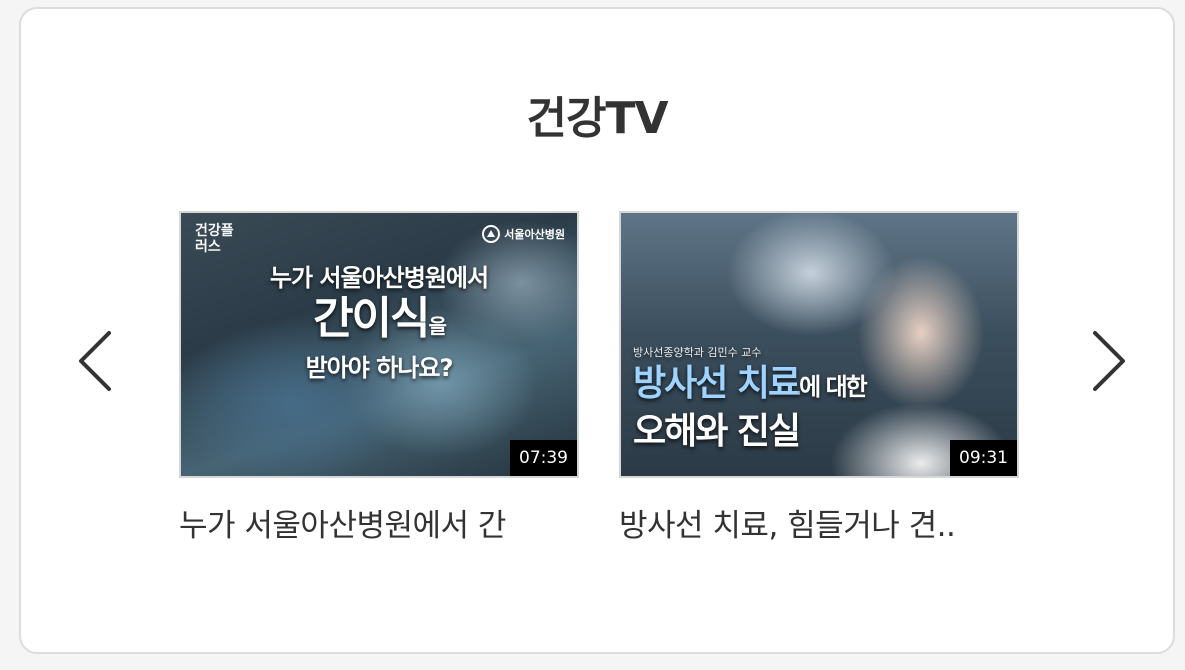 The height and width of the screenshot is (670, 1185). What do you see at coordinates (379, 278) in the screenshot?
I see `thumbnail-line-1: 누가 서울아산병원에서` at bounding box center [379, 278].